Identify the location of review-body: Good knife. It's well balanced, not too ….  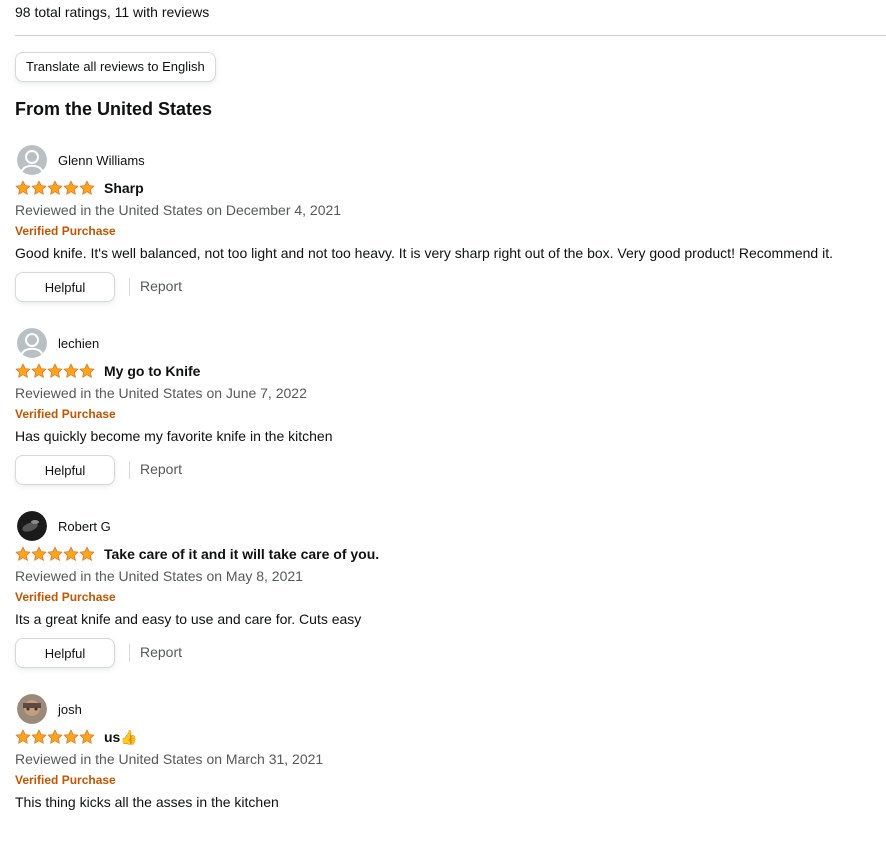
(424, 253).